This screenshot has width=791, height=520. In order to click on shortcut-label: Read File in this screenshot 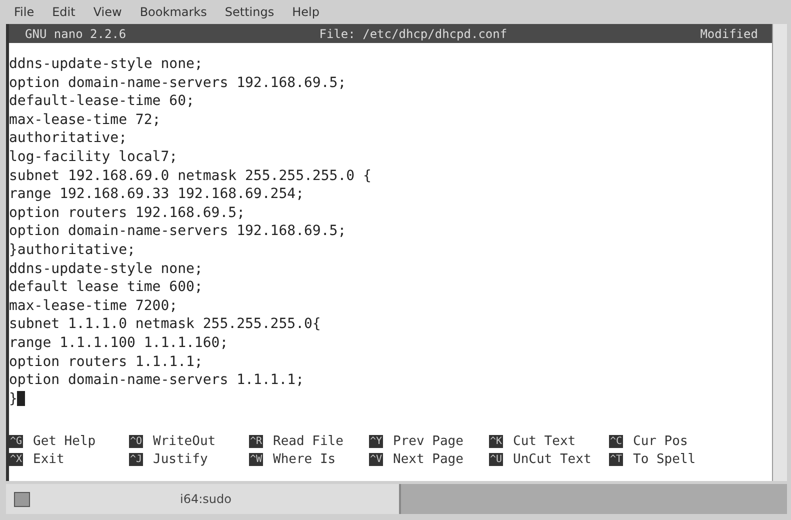, I will do `click(308, 441)`.